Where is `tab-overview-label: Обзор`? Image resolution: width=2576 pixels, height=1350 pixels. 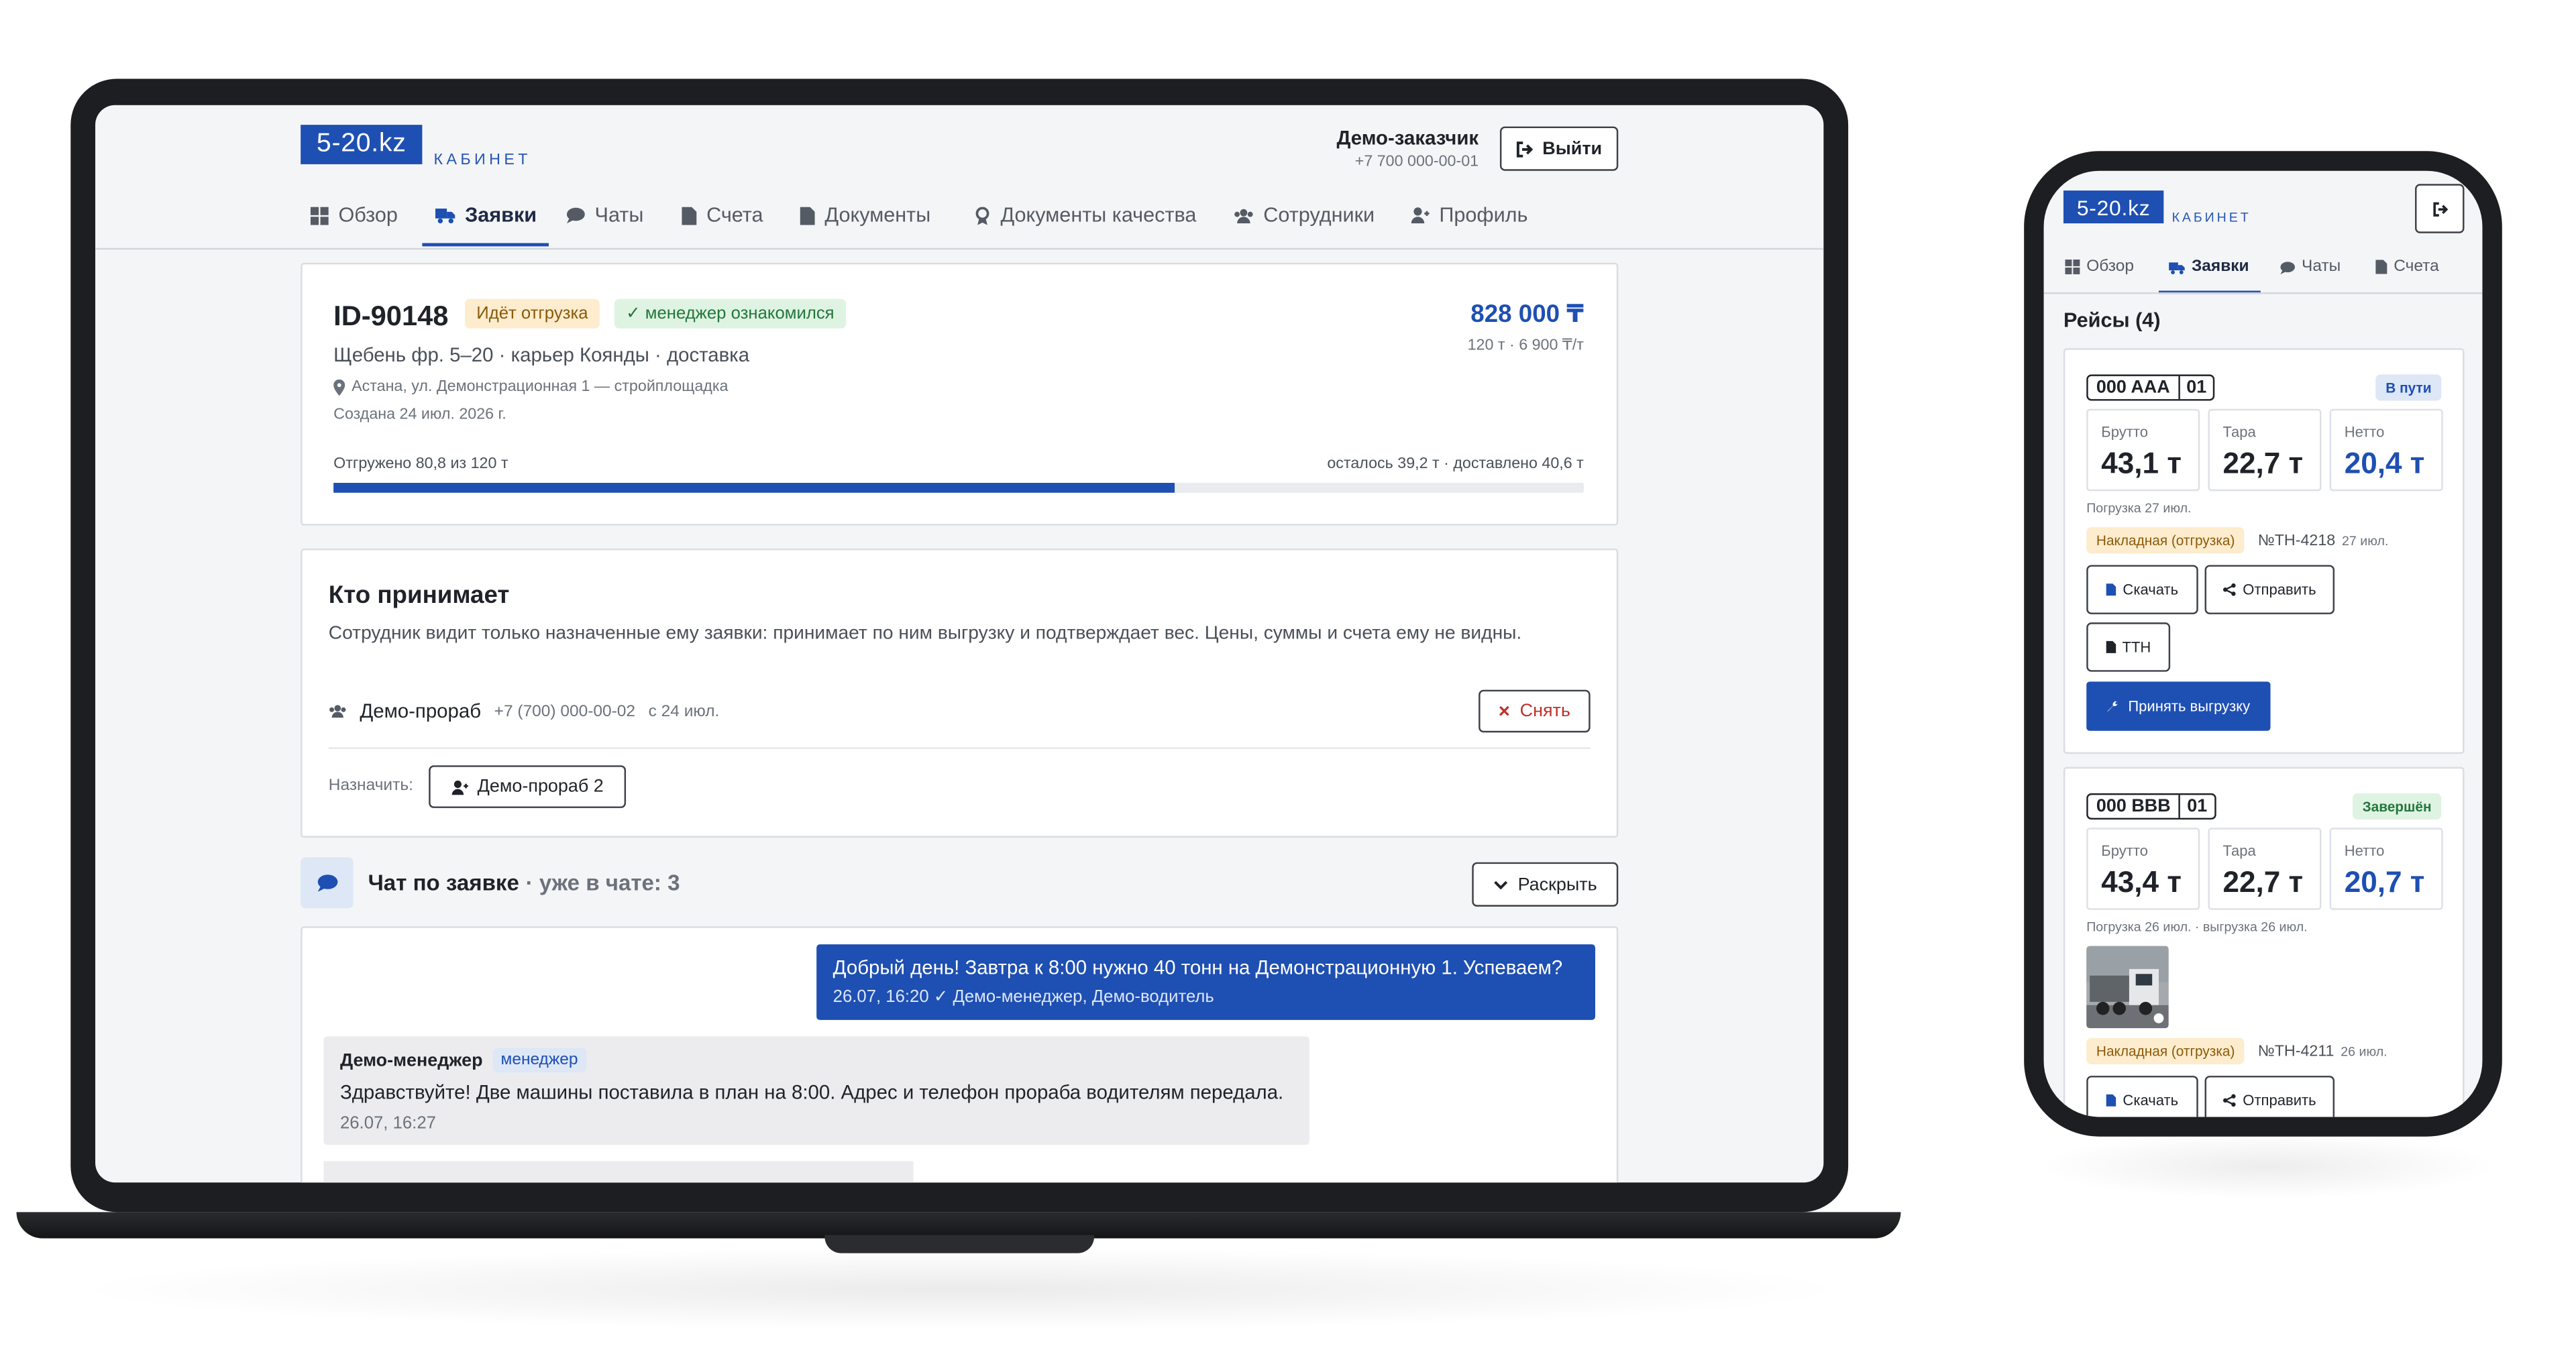 tab-overview-label: Обзор is located at coordinates (2110, 267).